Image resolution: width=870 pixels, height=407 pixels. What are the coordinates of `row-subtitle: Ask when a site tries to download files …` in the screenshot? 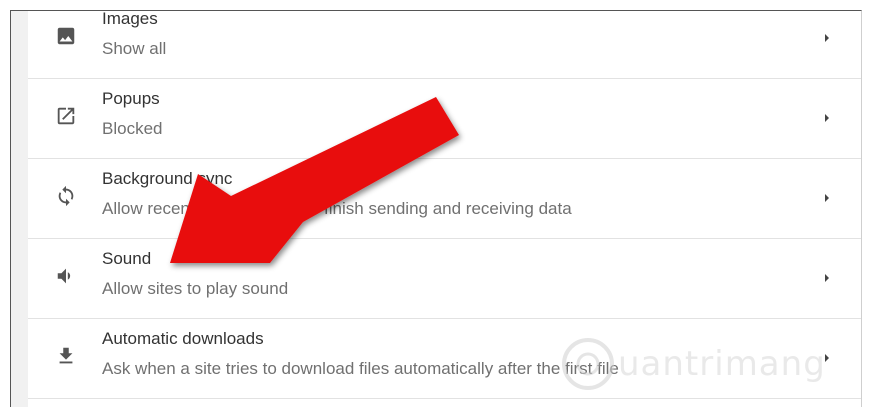 It's located at (360, 368).